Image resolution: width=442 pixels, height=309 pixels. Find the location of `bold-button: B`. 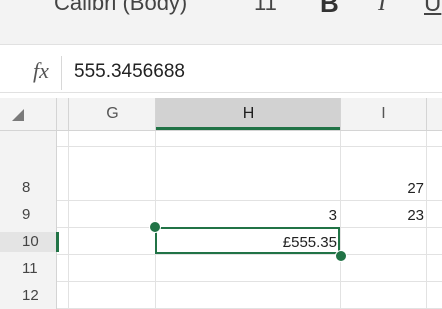

bold-button: B is located at coordinates (329, 9).